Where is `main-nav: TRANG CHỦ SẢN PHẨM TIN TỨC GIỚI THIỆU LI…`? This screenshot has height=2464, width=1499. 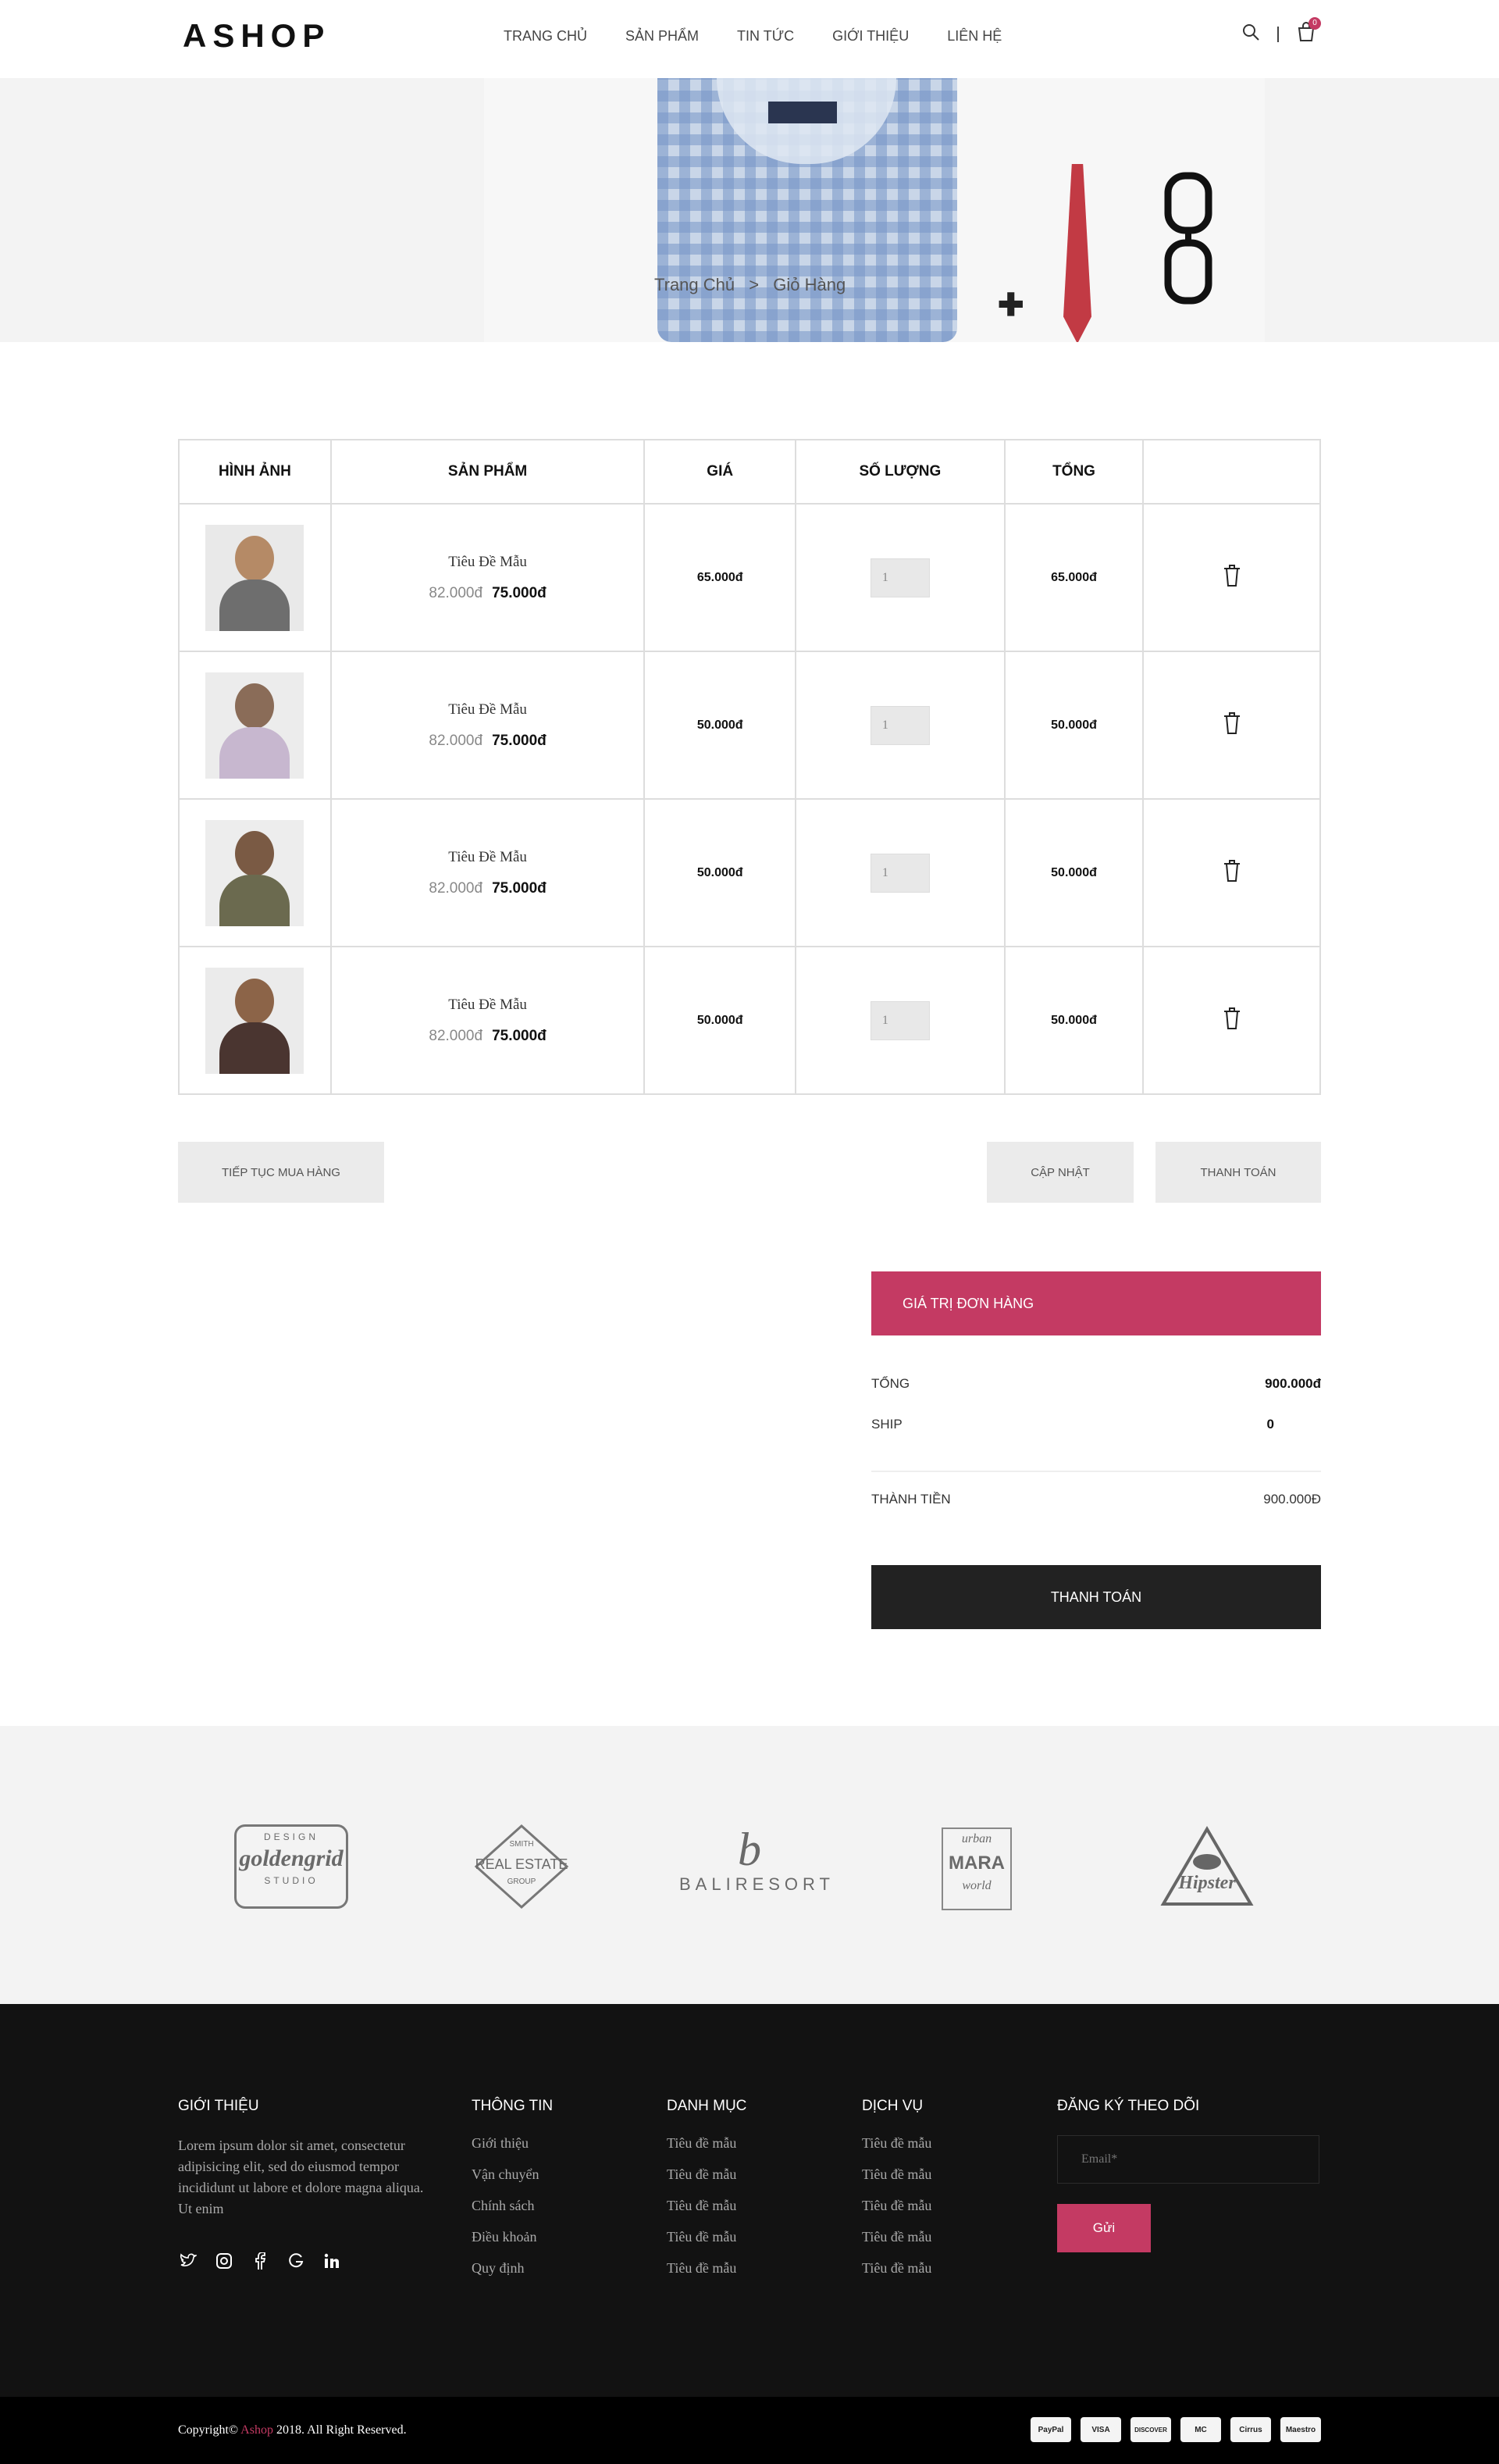
main-nav: TRANG CHỦ SẢN PHẨM TIN TỨC GIỚI THIỆU LI… is located at coordinates (772, 36).